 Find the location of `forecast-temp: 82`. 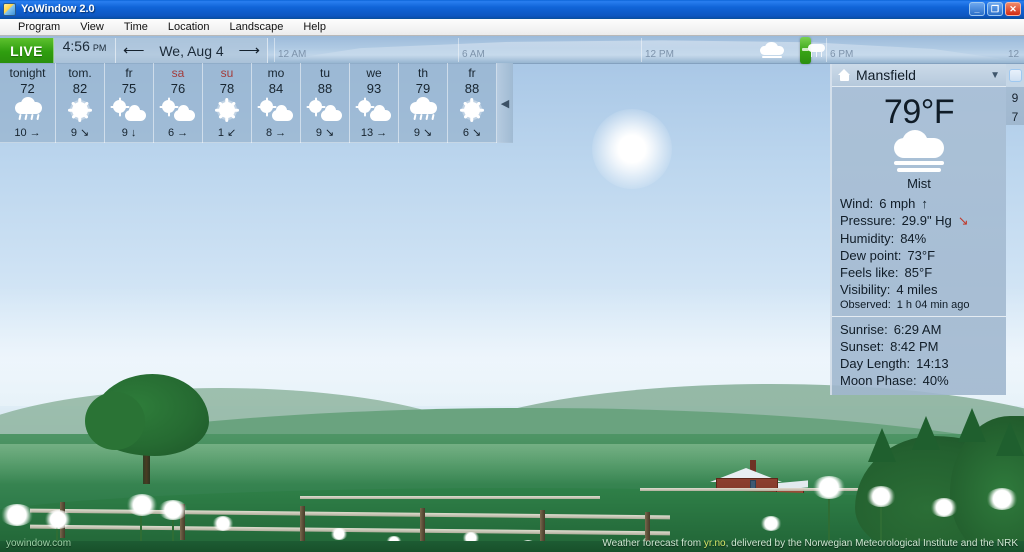

forecast-temp: 82 is located at coordinates (80, 88).